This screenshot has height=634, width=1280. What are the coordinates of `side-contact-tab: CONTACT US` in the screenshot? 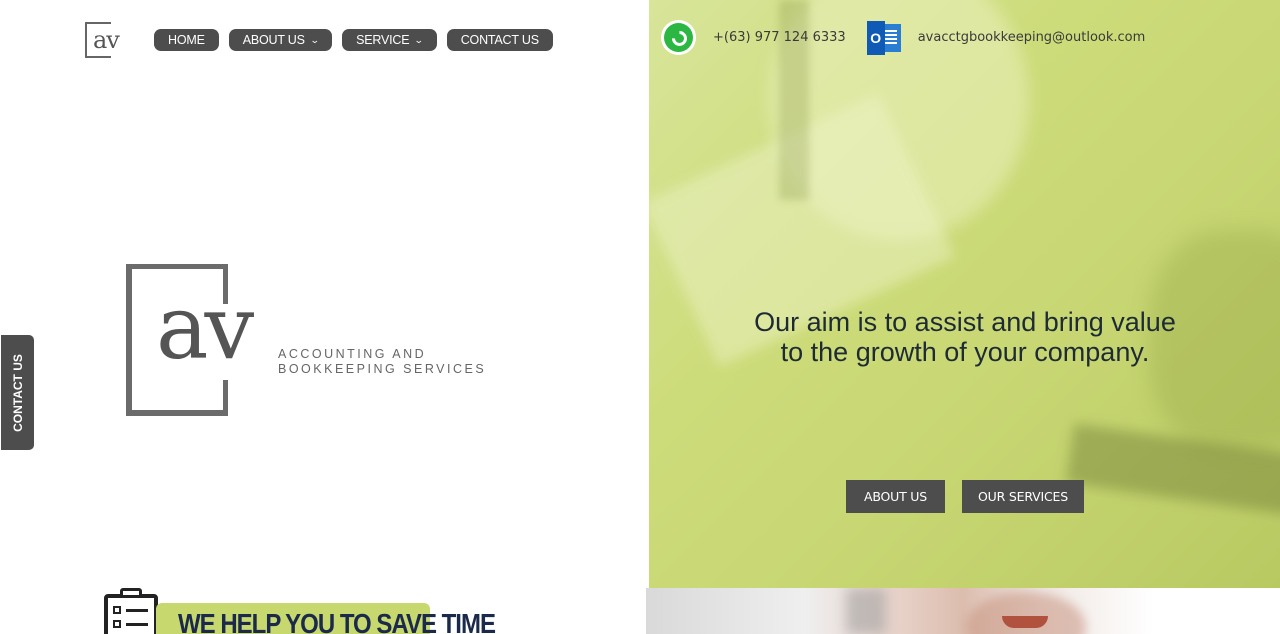 It's located at (17, 392).